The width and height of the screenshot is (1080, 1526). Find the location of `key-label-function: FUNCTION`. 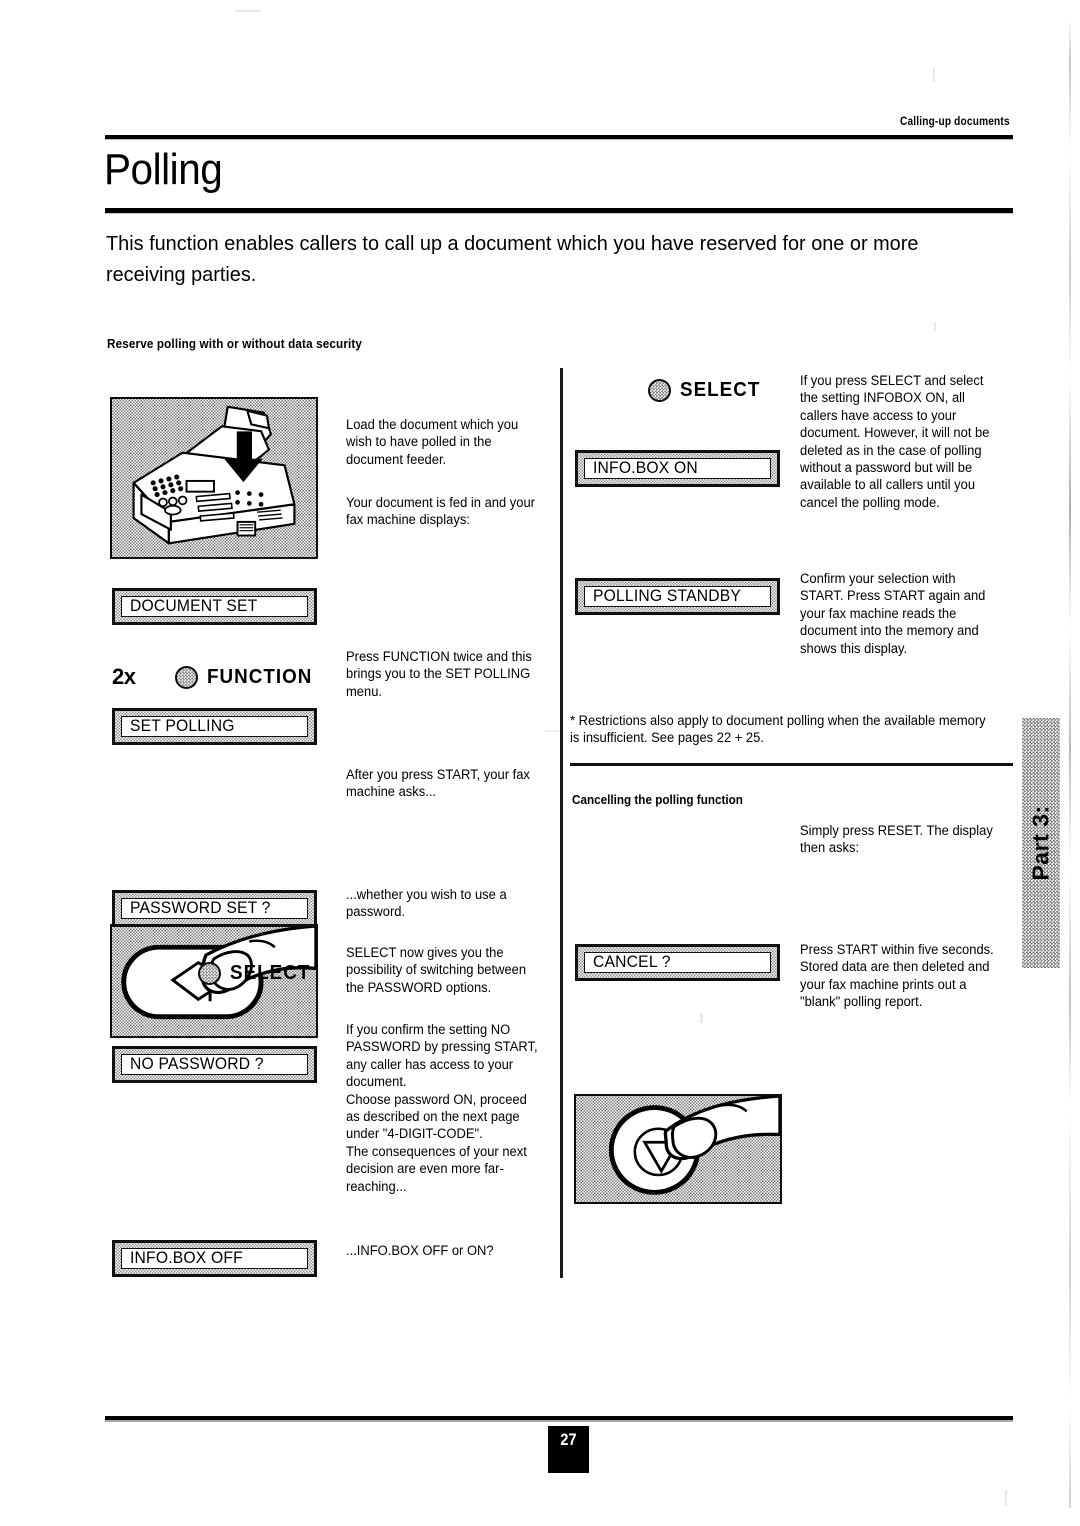

key-label-function: FUNCTION is located at coordinates (260, 676).